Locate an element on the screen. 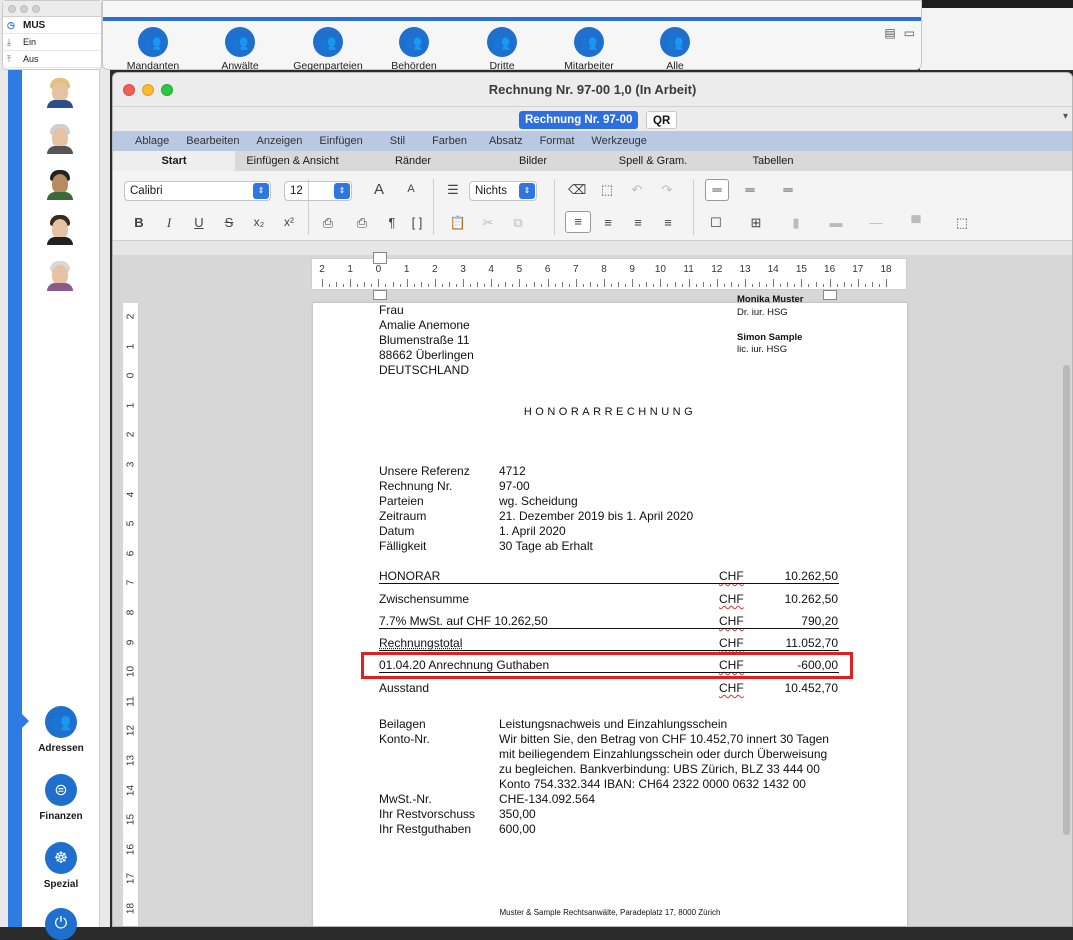 The width and height of the screenshot is (1073, 940). menu-item-ablage: Ablage is located at coordinates (152, 141).